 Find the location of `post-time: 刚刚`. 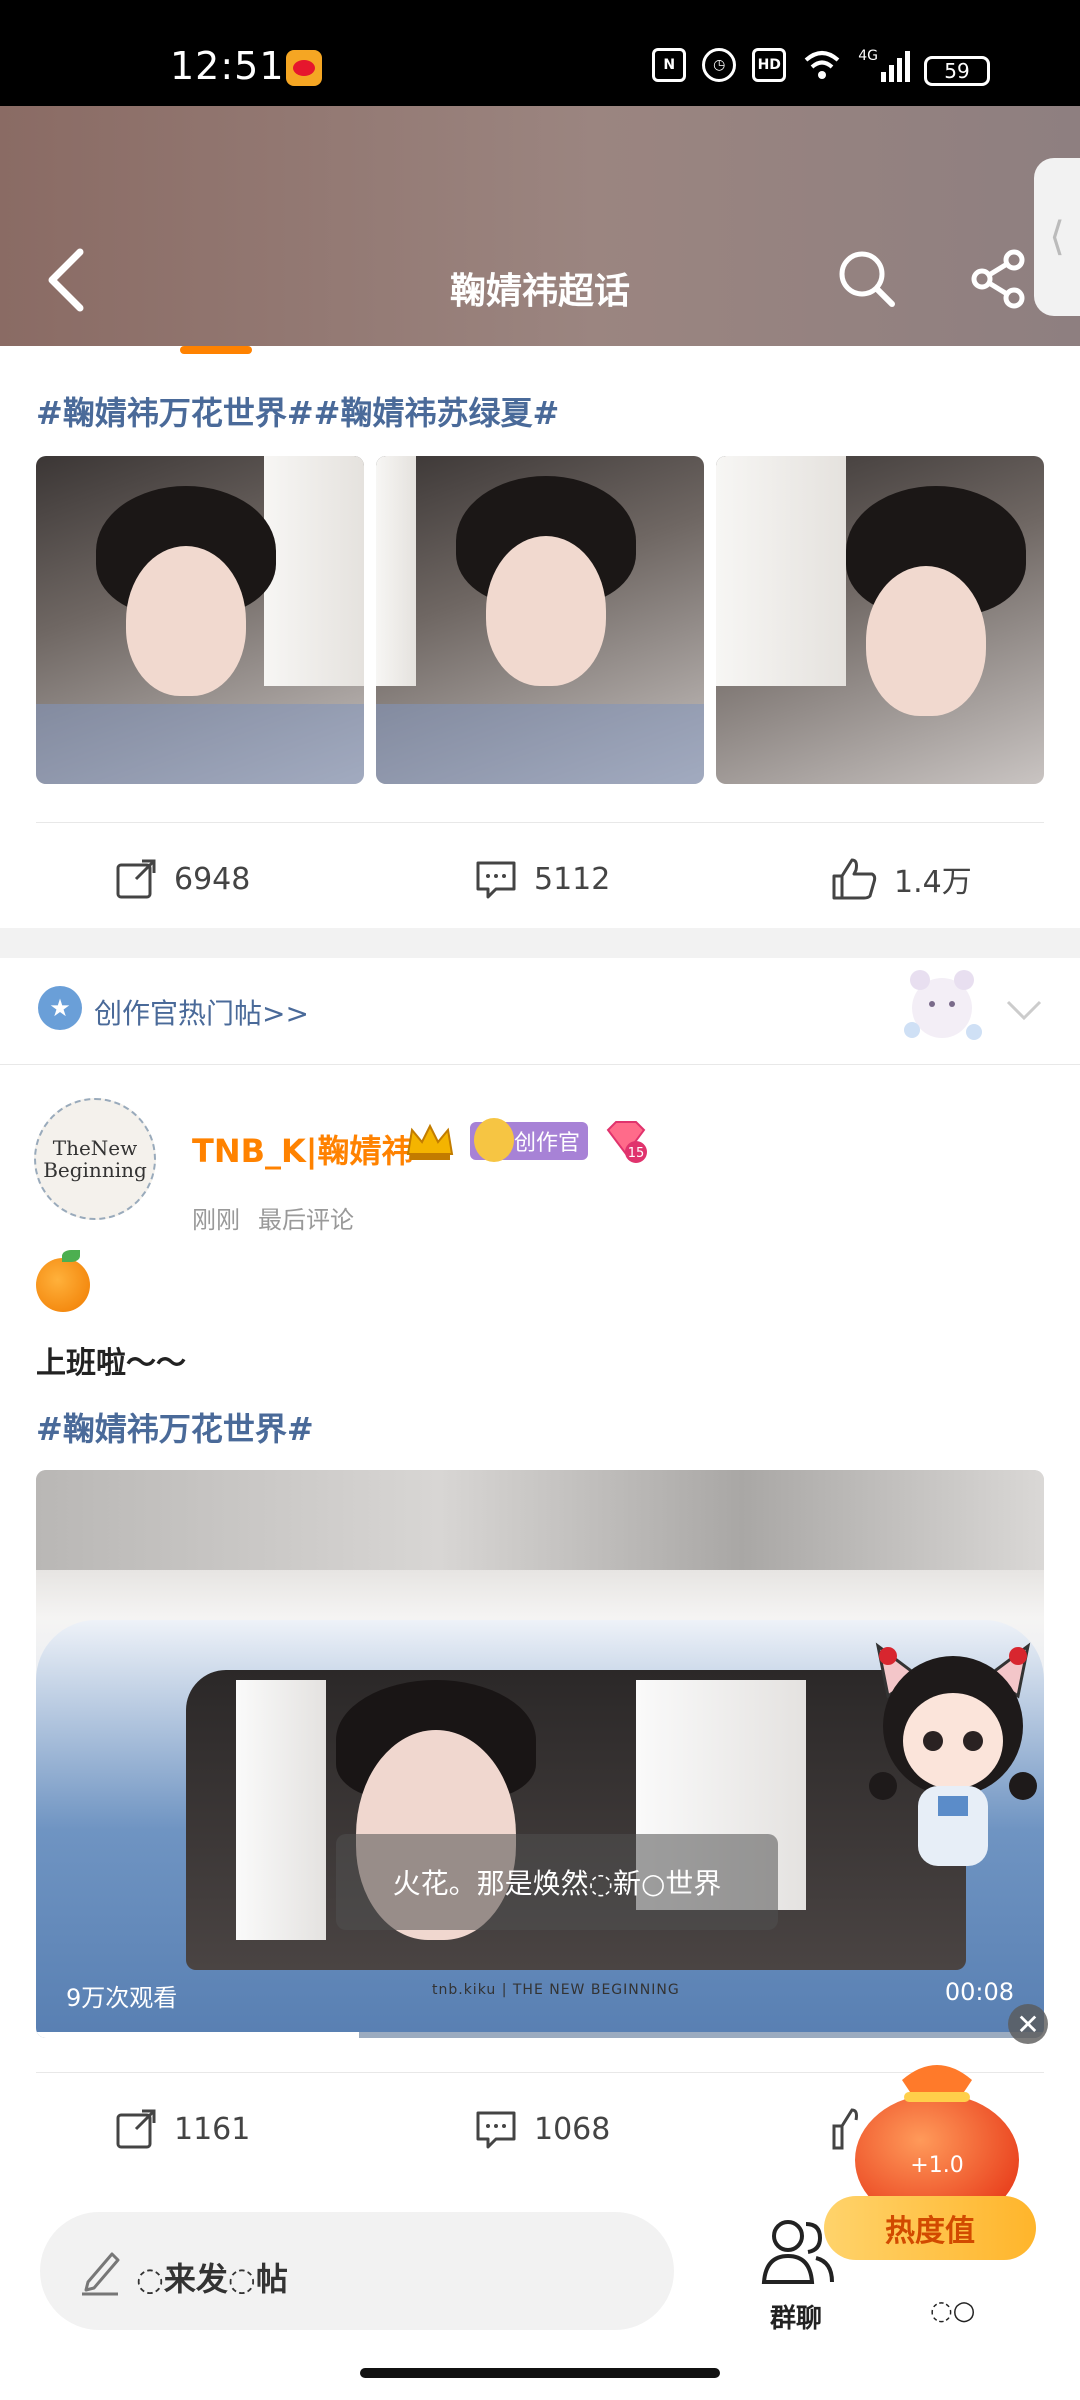

post-time: 刚刚 is located at coordinates (216, 1220).